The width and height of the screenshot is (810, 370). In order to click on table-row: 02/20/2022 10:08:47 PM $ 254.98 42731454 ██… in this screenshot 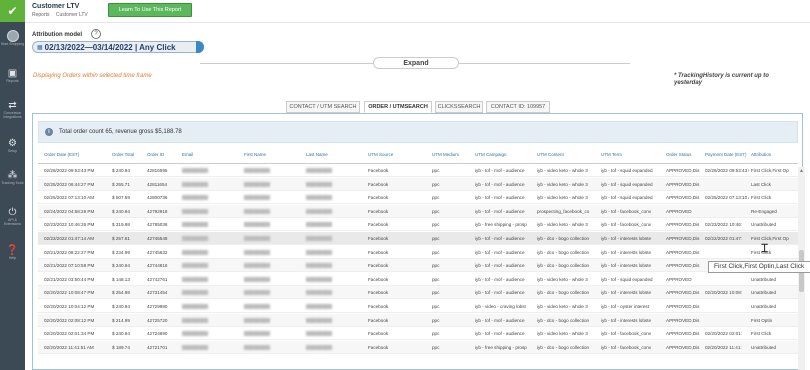, I will do `click(418, 293)`.